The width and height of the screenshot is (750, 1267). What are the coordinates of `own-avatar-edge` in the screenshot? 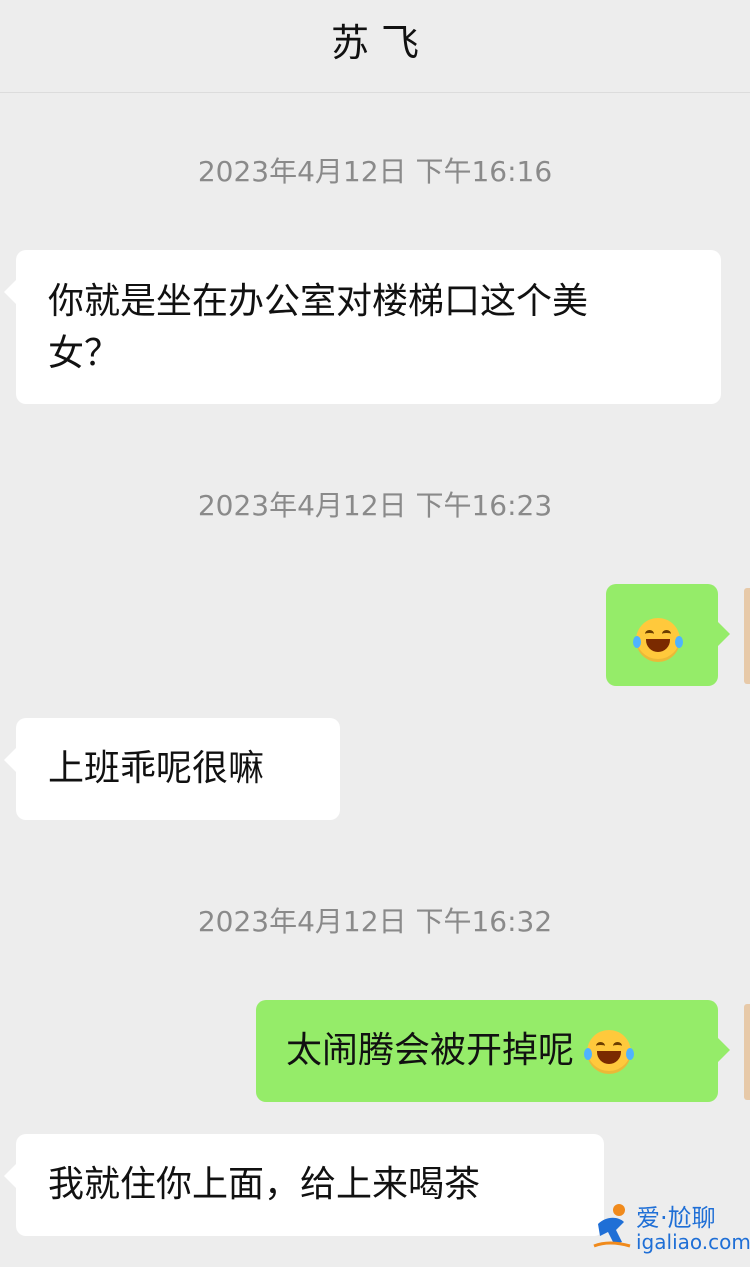 It's located at (747, 636).